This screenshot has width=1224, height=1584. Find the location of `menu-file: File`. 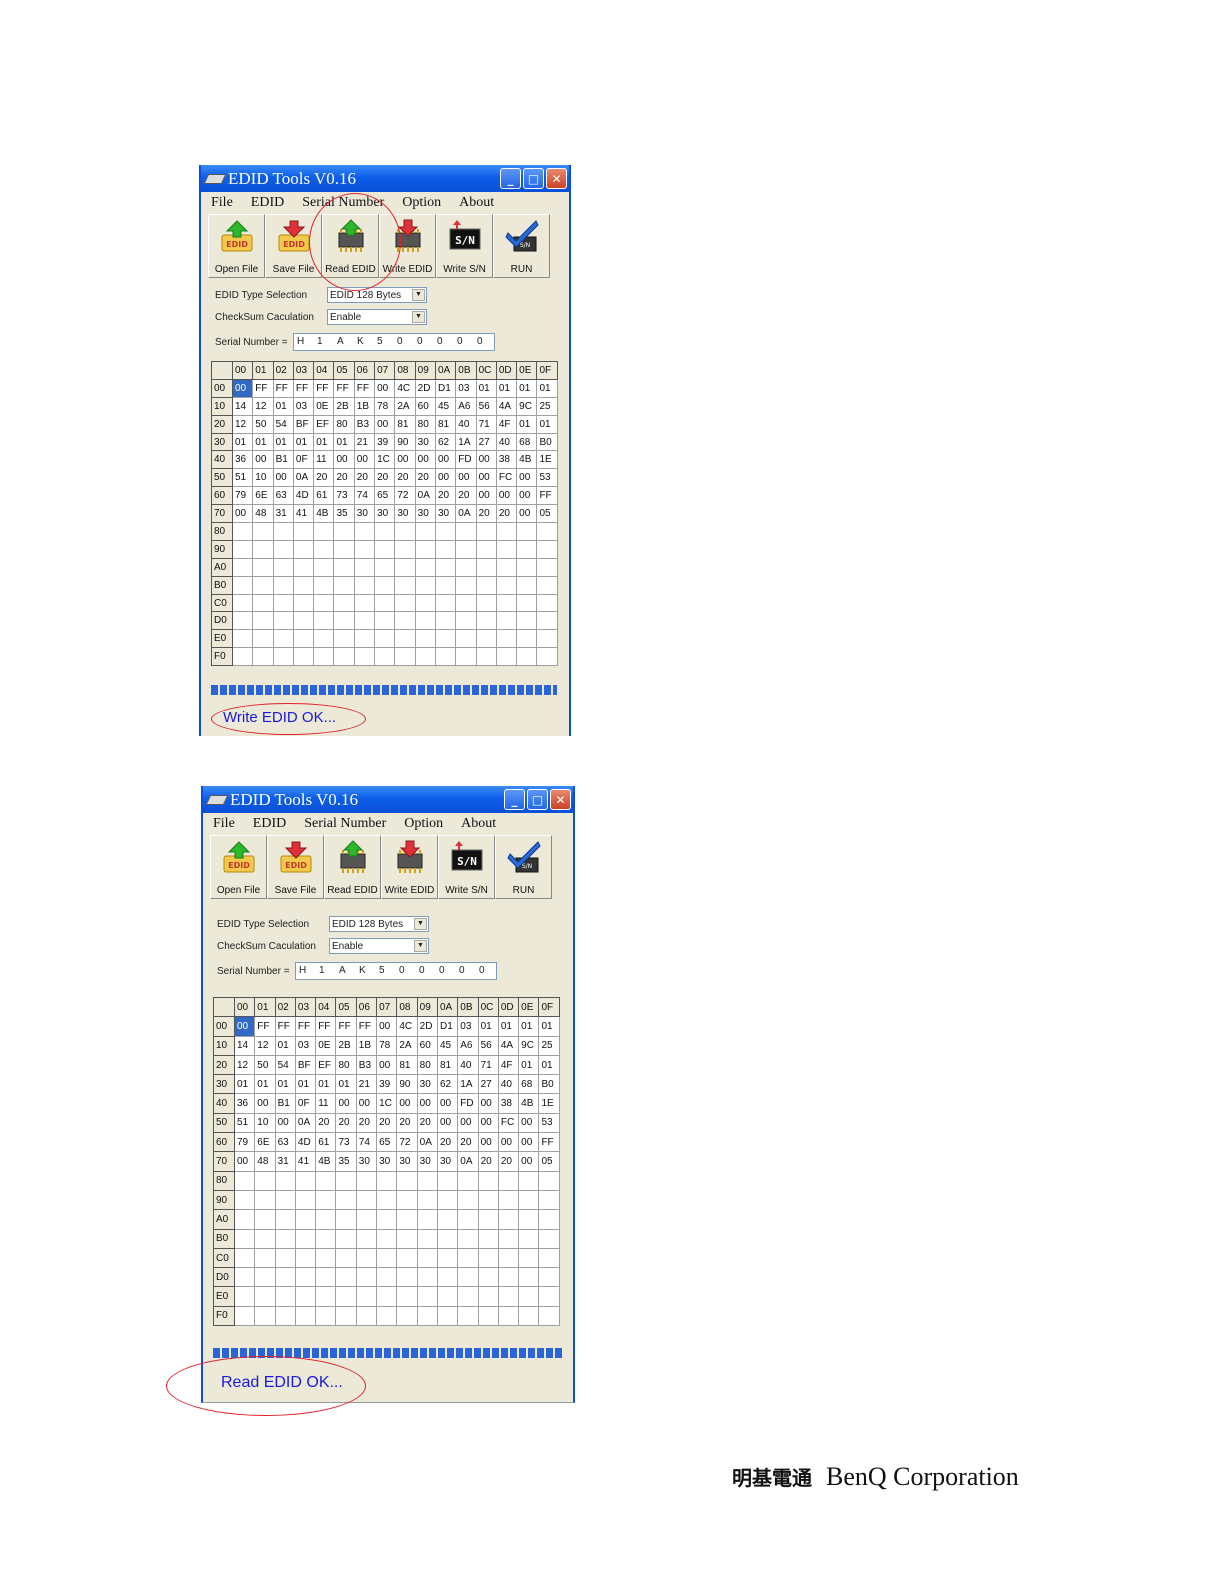

menu-file: File is located at coordinates (224, 824).